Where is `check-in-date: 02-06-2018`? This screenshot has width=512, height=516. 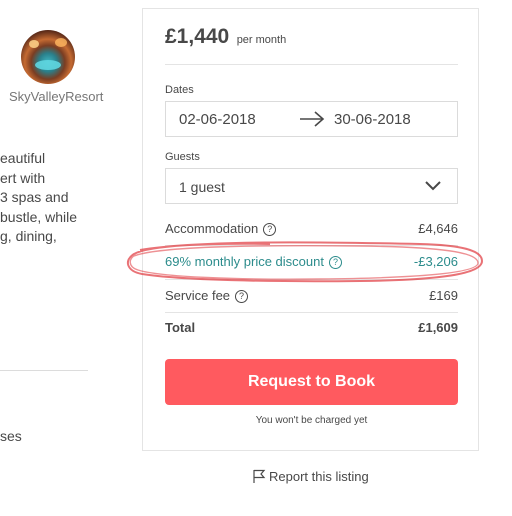
check-in-date: 02-06-2018 is located at coordinates (217, 119).